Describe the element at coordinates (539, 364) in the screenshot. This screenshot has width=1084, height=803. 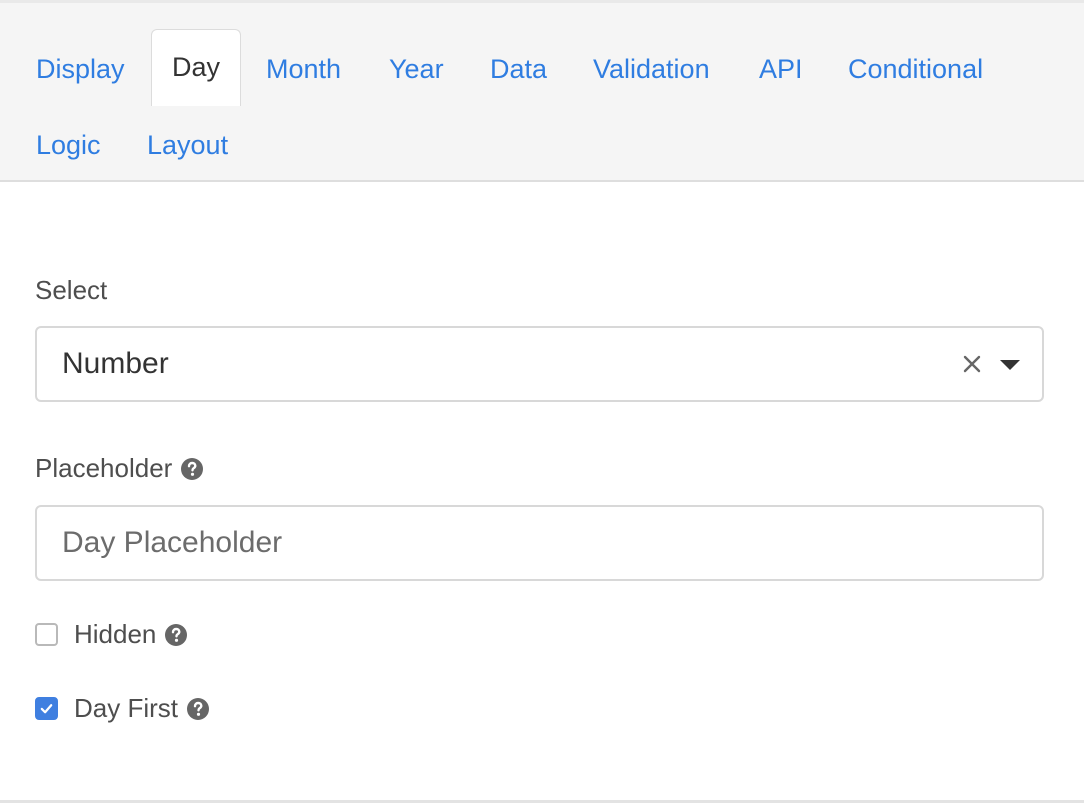
I see `select-dropdown: Number` at that location.